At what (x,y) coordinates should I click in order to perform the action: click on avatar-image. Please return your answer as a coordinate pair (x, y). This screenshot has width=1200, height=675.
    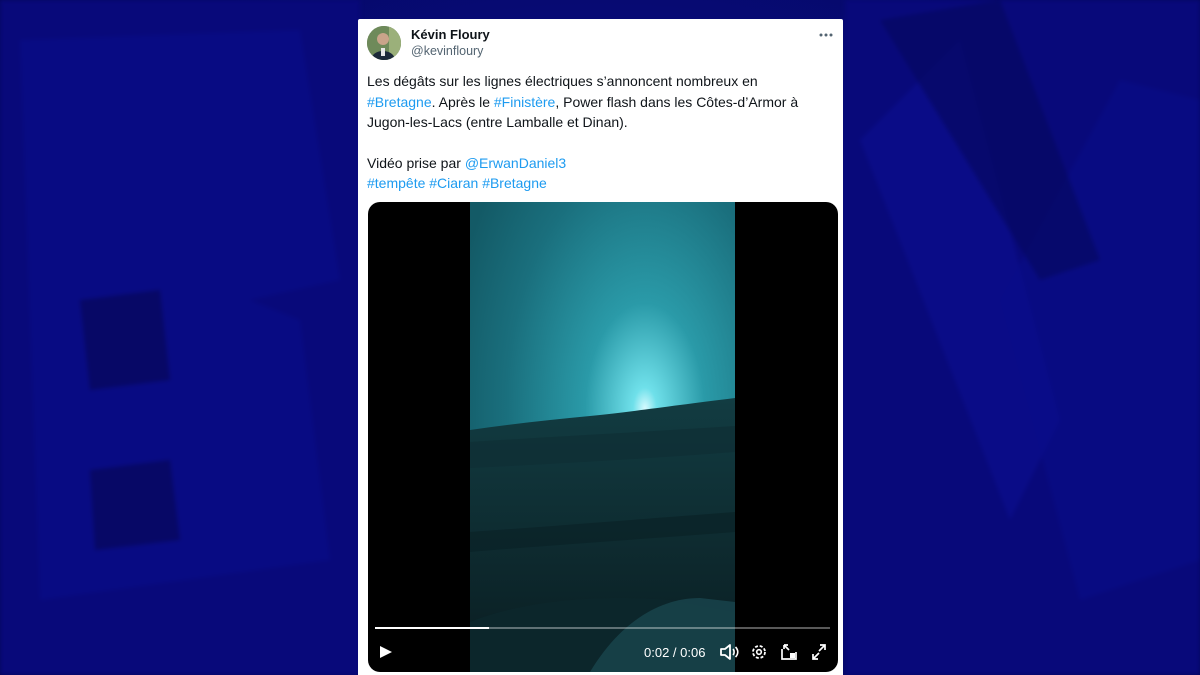
    Looking at the image, I should click on (384, 43).